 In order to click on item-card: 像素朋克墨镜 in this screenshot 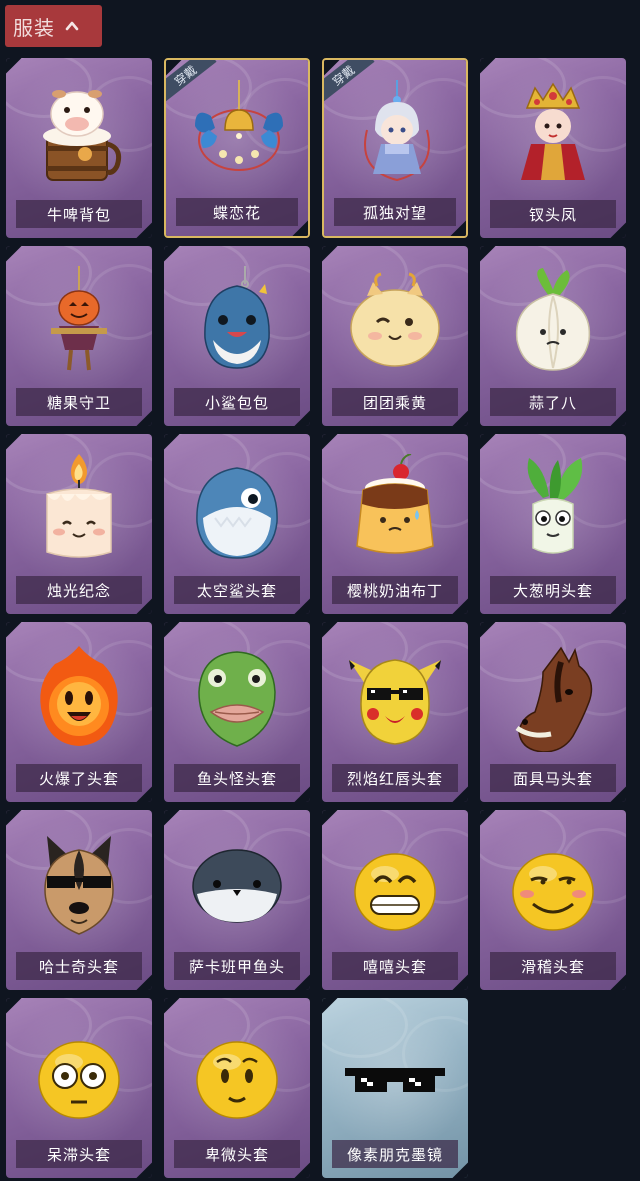, I will do `click(395, 1088)`.